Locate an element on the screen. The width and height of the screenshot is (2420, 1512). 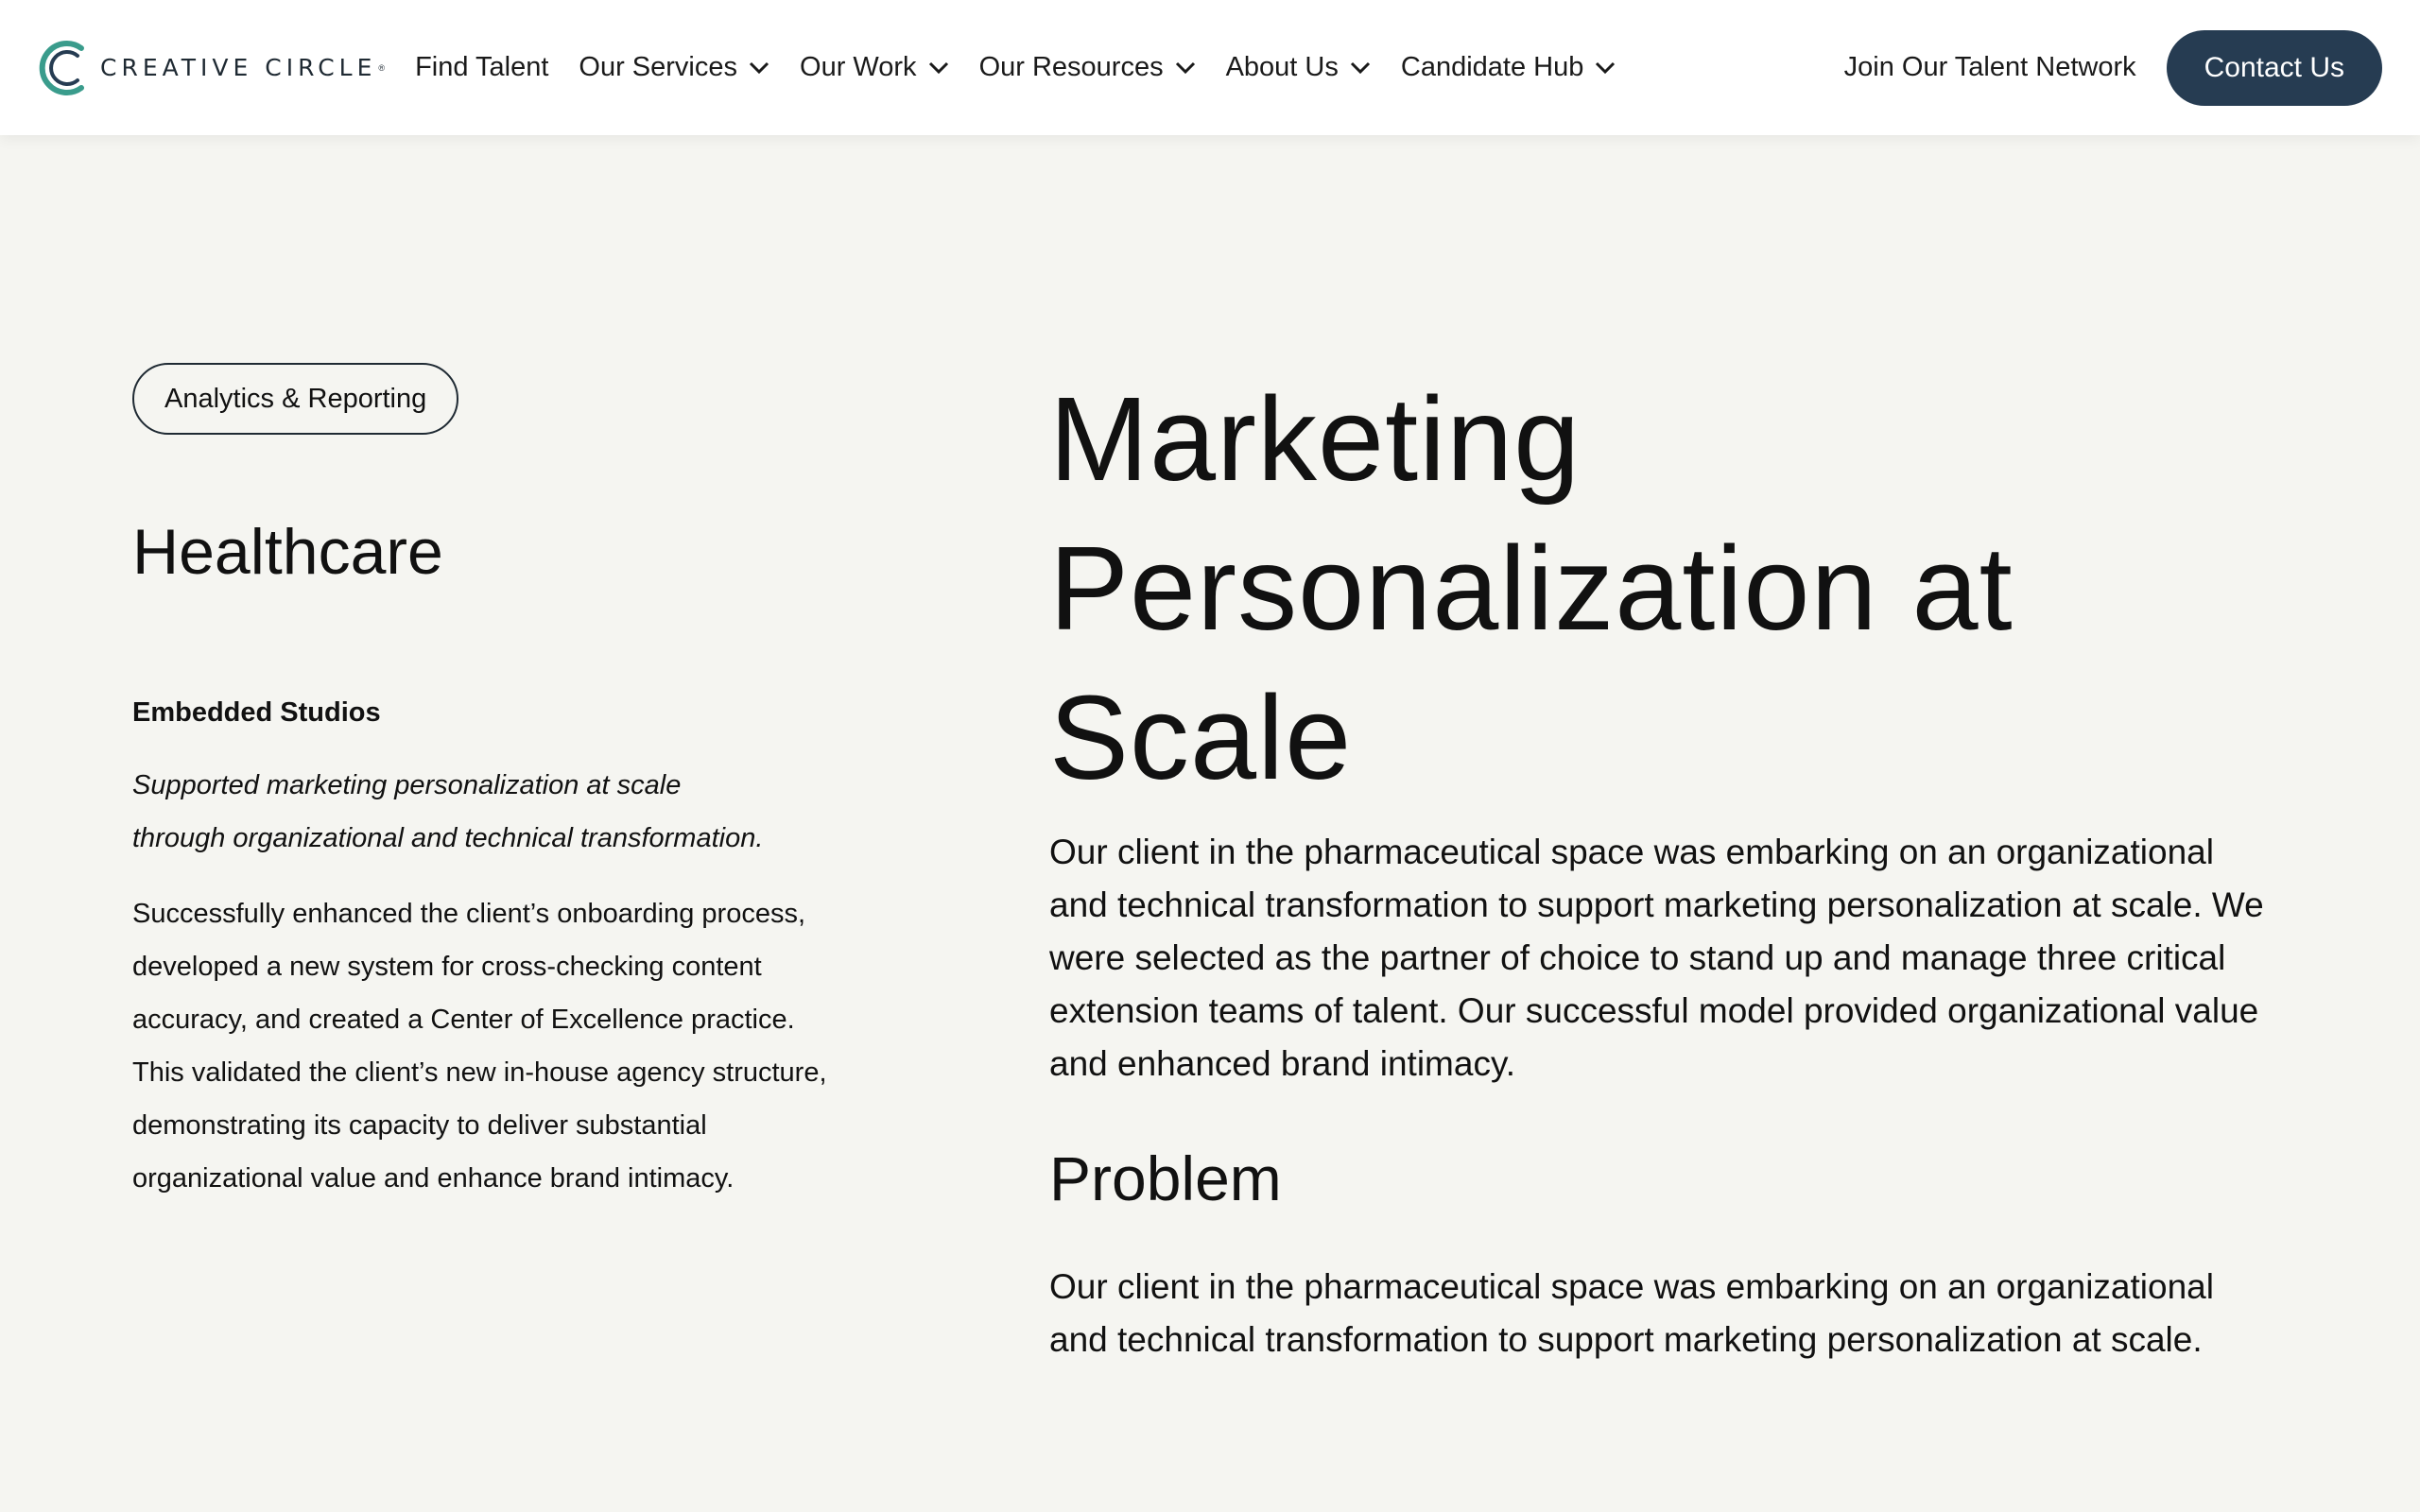
problem-heading: Problem is located at coordinates (1165, 1178).